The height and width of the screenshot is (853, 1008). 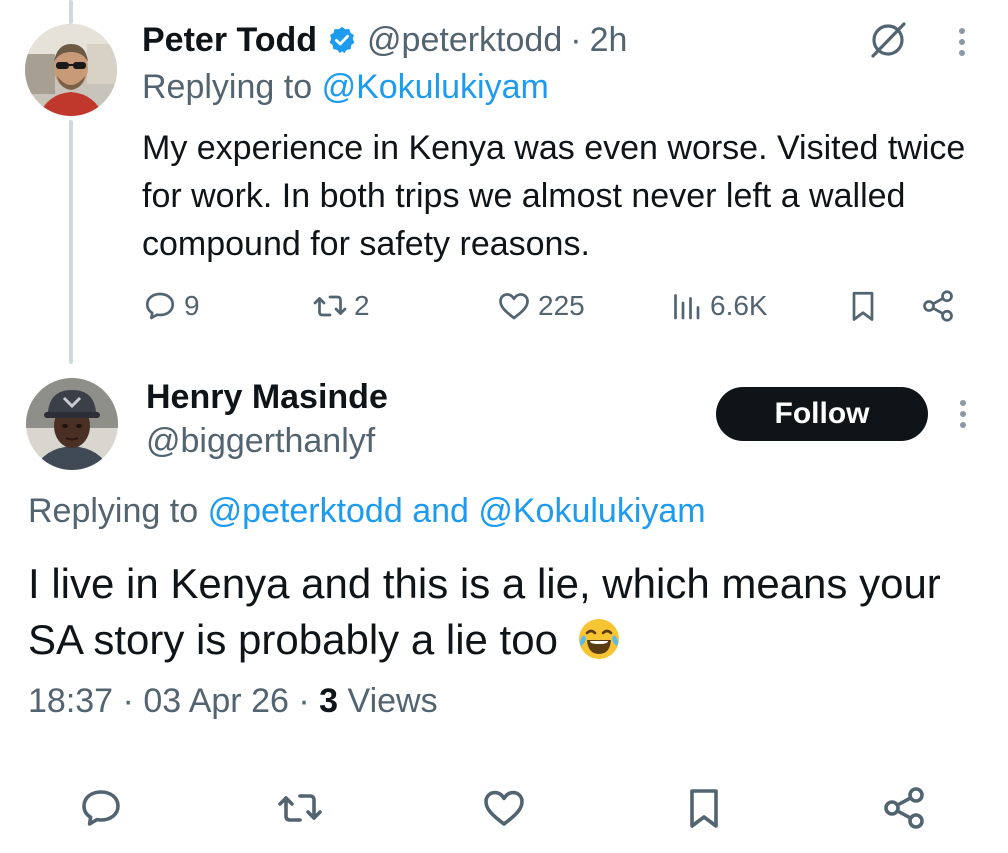 I want to click on author-name: Henry Masinde, so click(x=267, y=397).